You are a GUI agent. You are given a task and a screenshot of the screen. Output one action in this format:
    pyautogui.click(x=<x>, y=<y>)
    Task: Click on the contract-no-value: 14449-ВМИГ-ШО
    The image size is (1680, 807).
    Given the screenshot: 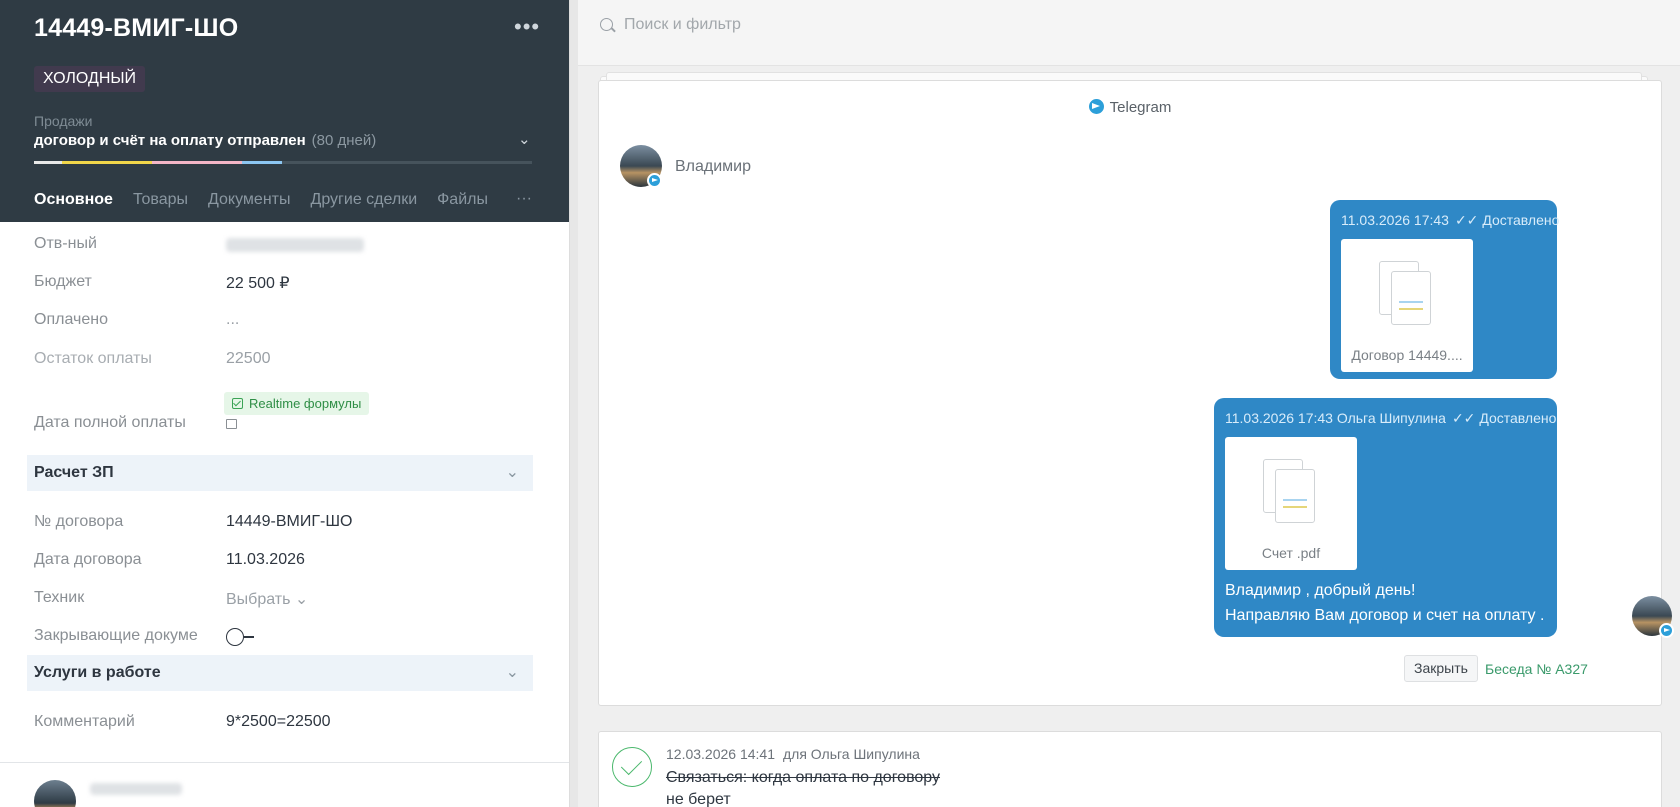 What is the action you would take?
    pyautogui.click(x=289, y=522)
    